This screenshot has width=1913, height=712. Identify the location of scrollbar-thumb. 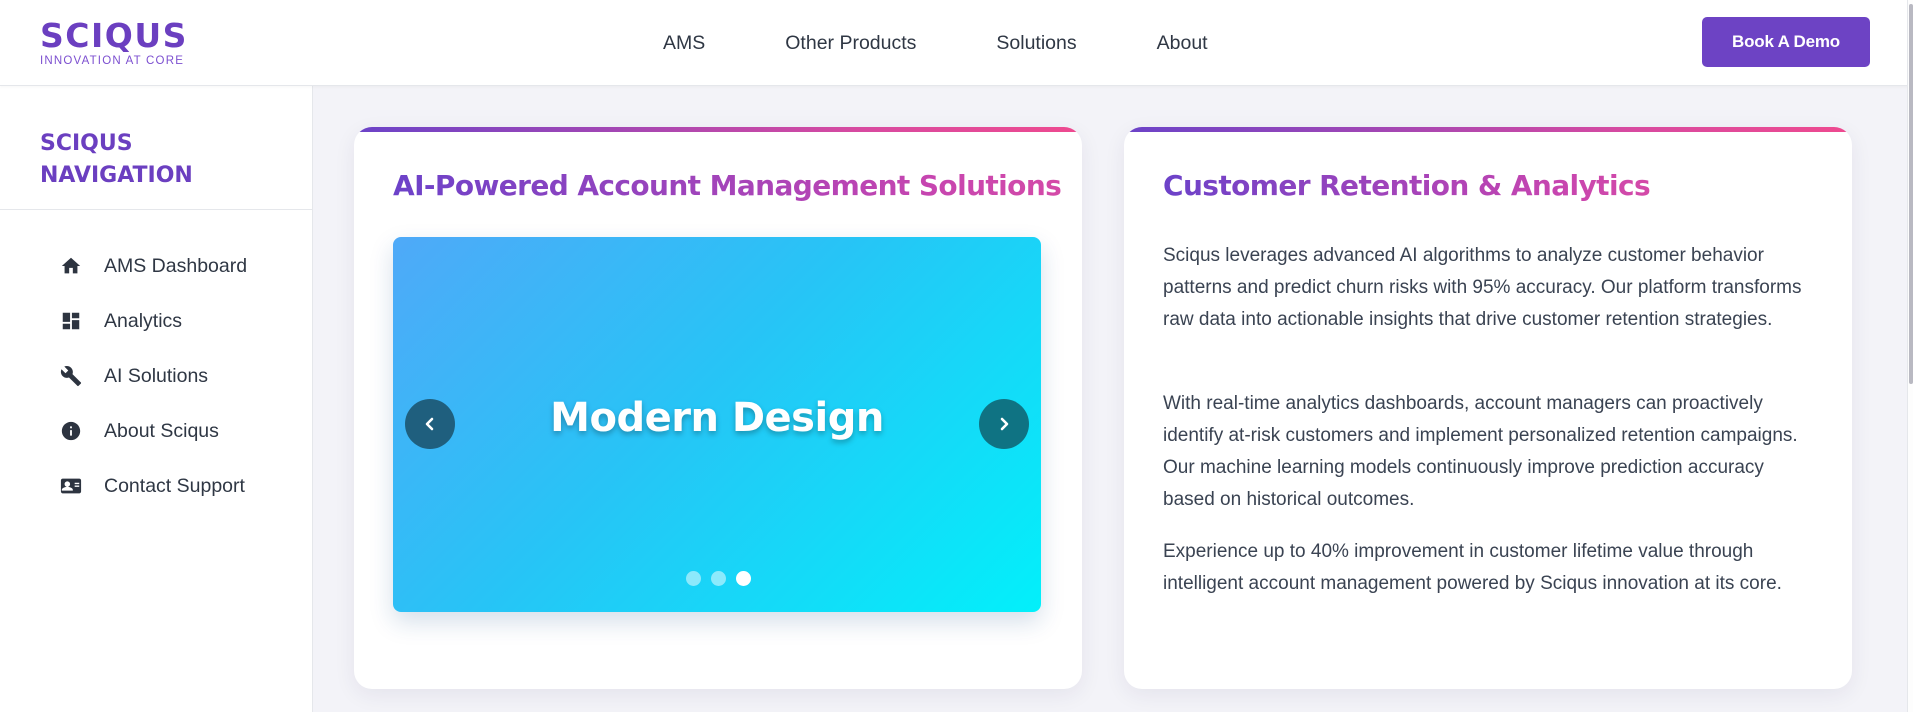
(1911, 194).